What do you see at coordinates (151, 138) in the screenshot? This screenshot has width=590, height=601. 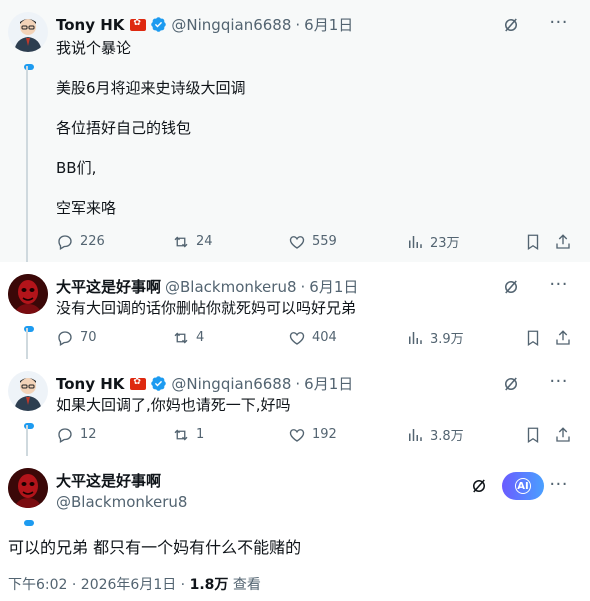 I see `post-text: 我说个暴论 美股6月将迎来史诗级大回调 各位捂好自己的钱包 BB们, 空军来咯` at bounding box center [151, 138].